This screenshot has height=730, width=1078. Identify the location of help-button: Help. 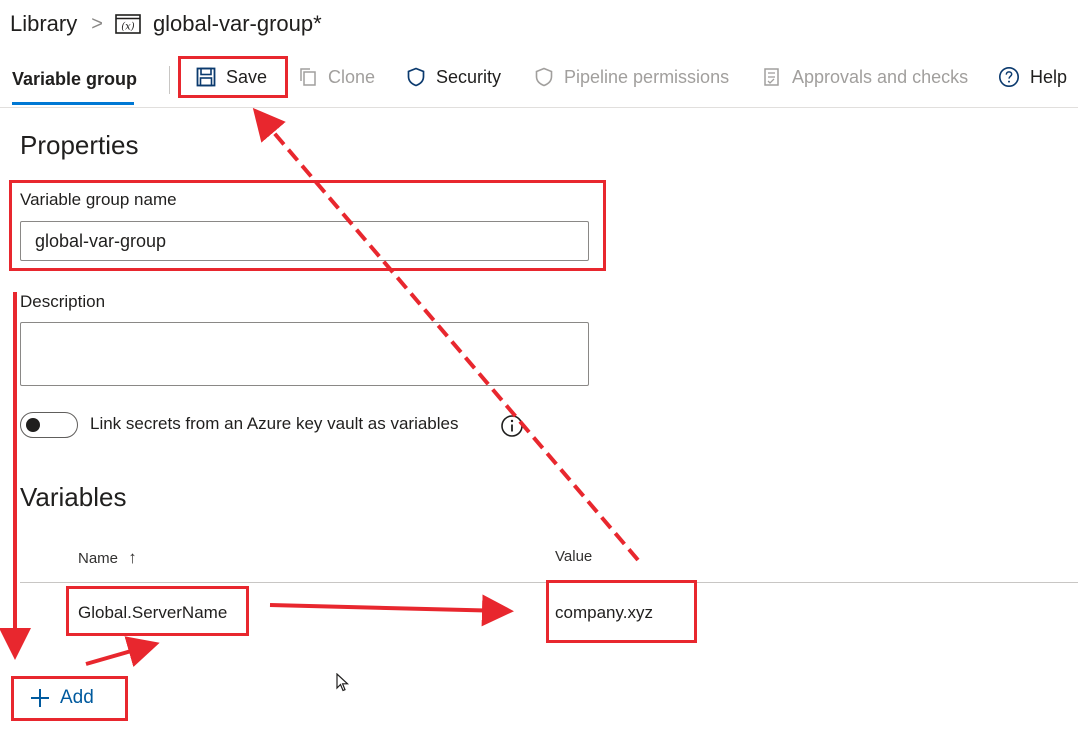
(1032, 77).